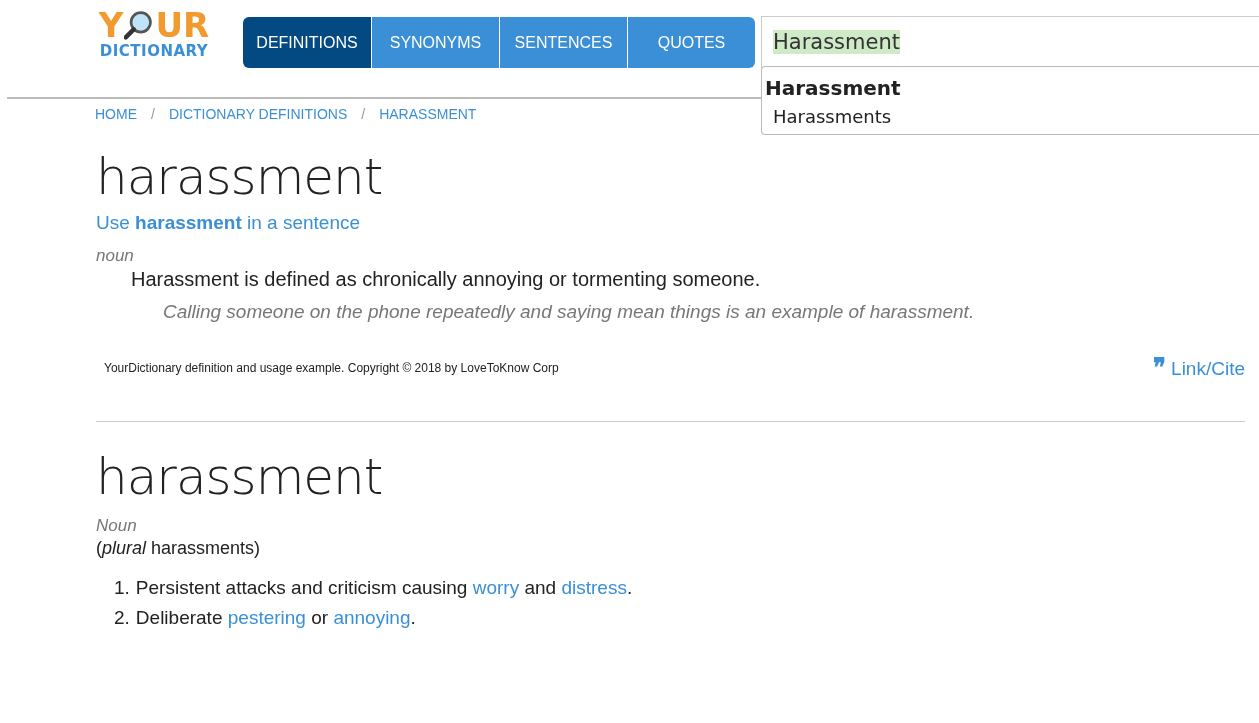 This screenshot has height=723, width=1259. What do you see at coordinates (116, 114) in the screenshot?
I see `breadcrumb-link: HOME` at bounding box center [116, 114].